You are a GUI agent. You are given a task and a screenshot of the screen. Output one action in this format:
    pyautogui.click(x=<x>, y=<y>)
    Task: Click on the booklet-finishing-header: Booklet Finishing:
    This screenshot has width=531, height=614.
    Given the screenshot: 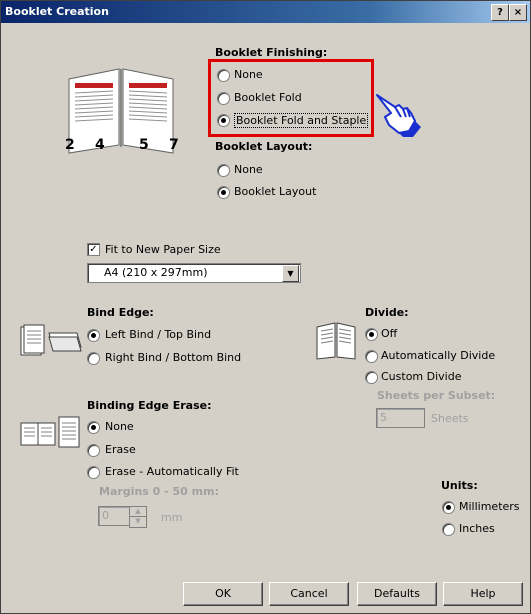 What is the action you would take?
    pyautogui.click(x=271, y=52)
    